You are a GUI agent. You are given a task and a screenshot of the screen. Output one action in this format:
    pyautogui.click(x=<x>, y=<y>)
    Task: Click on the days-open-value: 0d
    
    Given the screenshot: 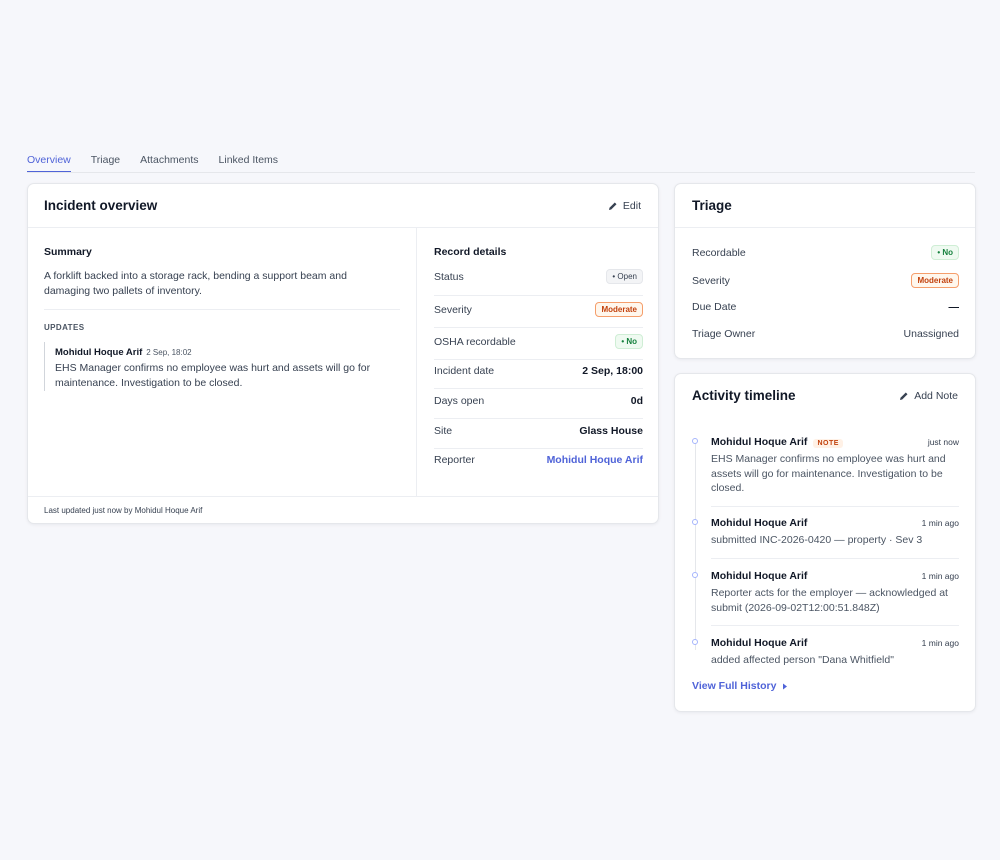 What is the action you would take?
    pyautogui.click(x=636, y=401)
    